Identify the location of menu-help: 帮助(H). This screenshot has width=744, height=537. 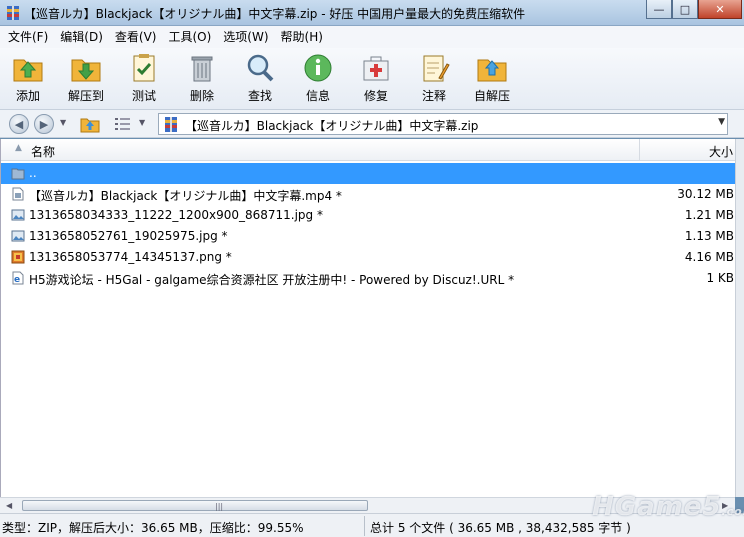
(302, 37).